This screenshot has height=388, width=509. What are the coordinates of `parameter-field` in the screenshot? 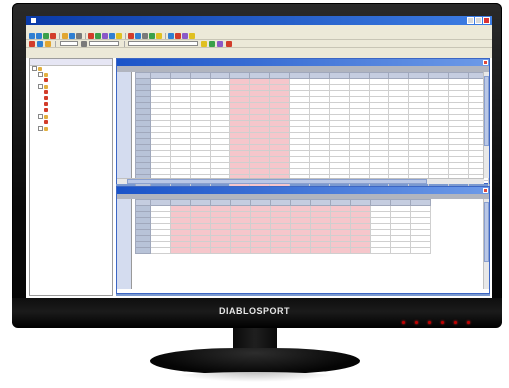 It's located at (103, 43).